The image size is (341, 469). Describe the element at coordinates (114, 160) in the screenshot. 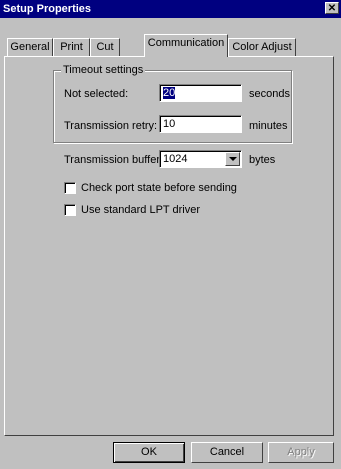

I see `transmission-buffer-label: Transmission buffer:` at that location.